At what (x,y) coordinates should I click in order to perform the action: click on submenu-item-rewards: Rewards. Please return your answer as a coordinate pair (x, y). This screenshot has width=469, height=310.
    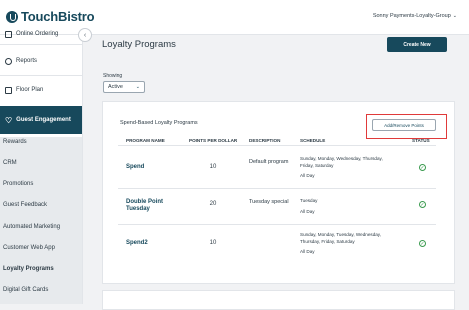
    Looking at the image, I should click on (15, 142).